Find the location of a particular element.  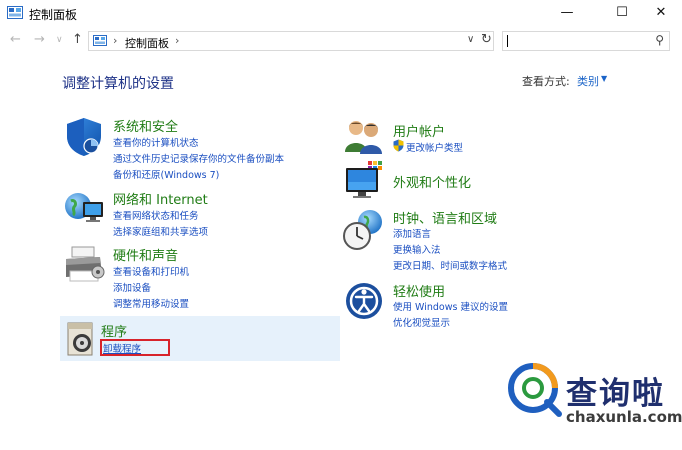

link-backup-restore: 备份和还原(Windows 7) is located at coordinates (166, 174).